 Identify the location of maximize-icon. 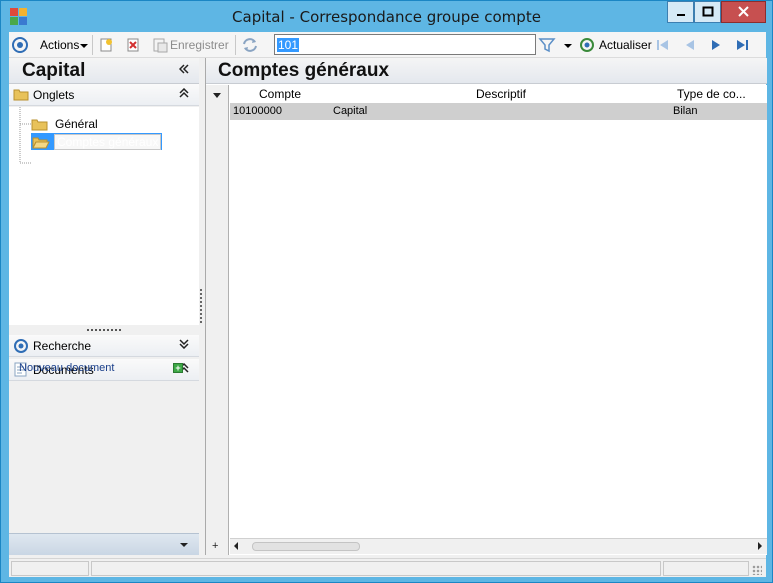
(708, 11).